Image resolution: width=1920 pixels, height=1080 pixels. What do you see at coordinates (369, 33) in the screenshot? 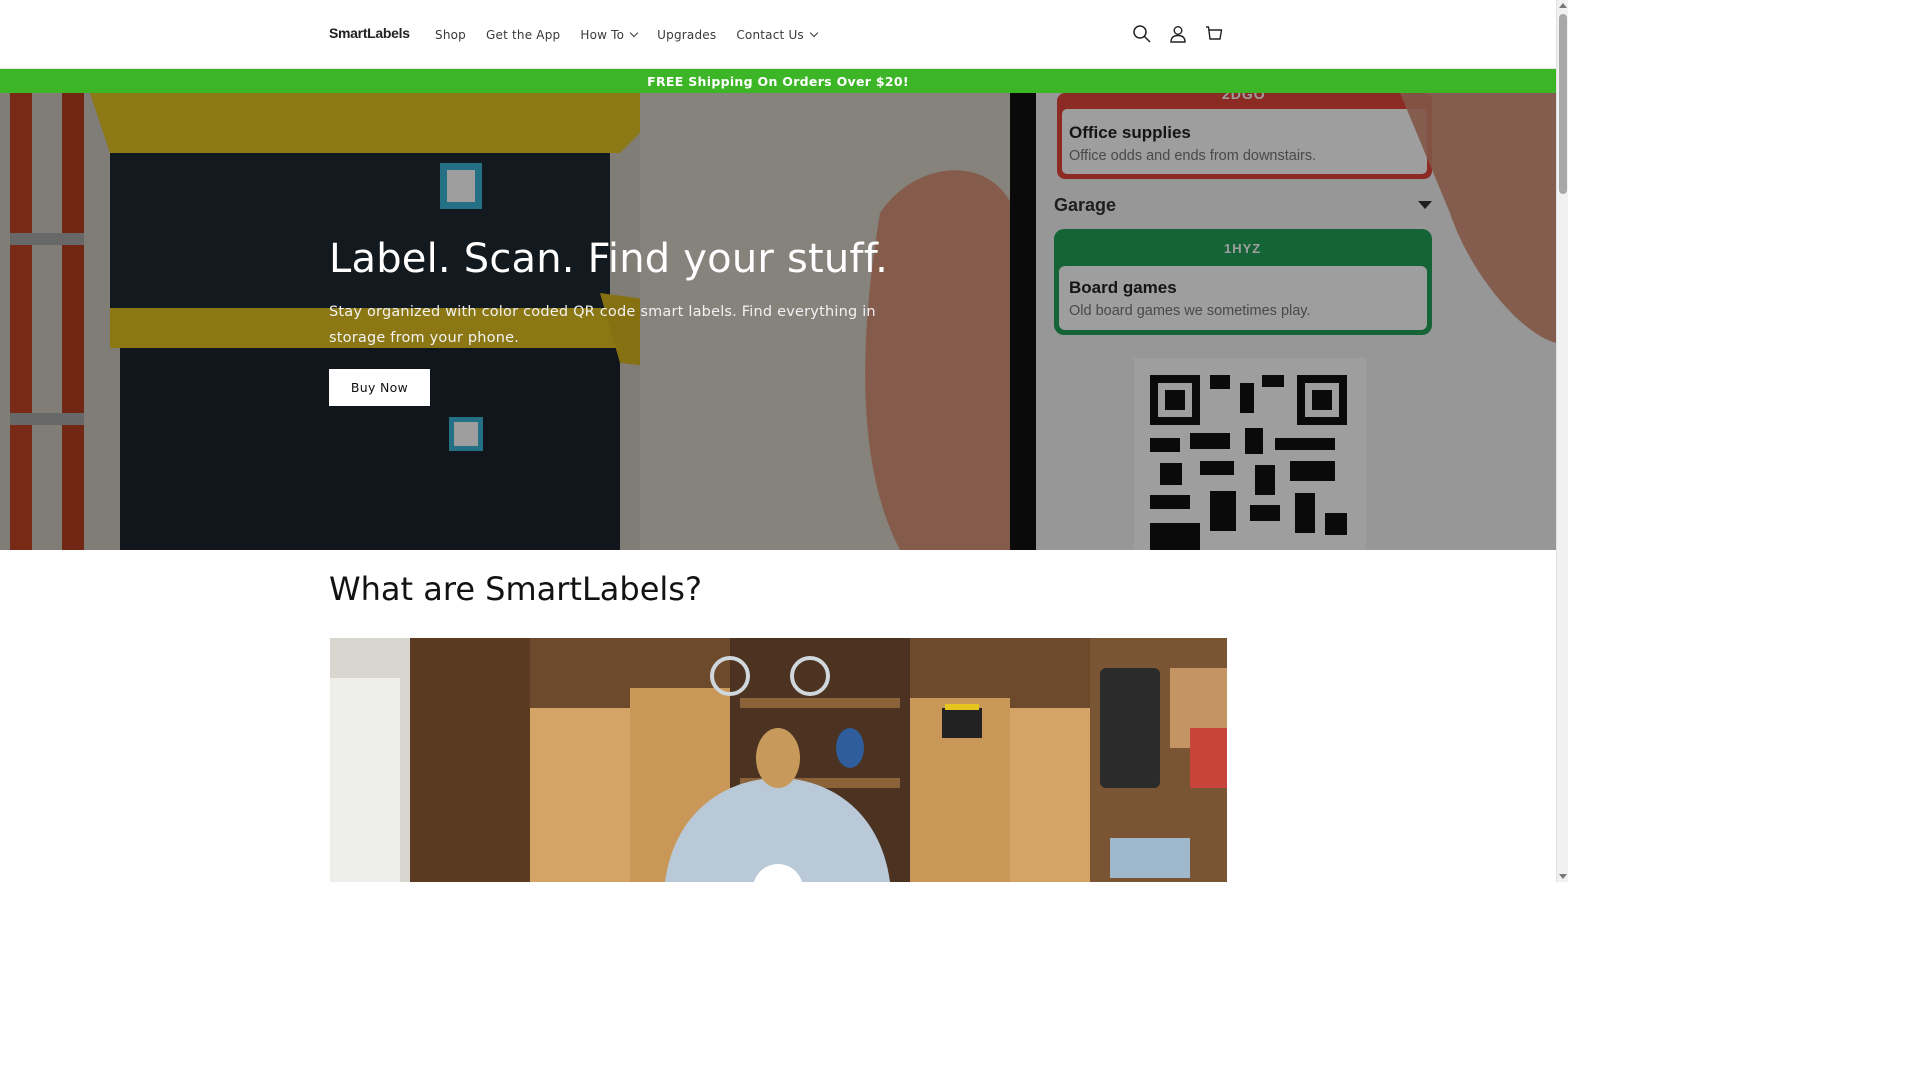
I see `site-logo: SmartLabels` at bounding box center [369, 33].